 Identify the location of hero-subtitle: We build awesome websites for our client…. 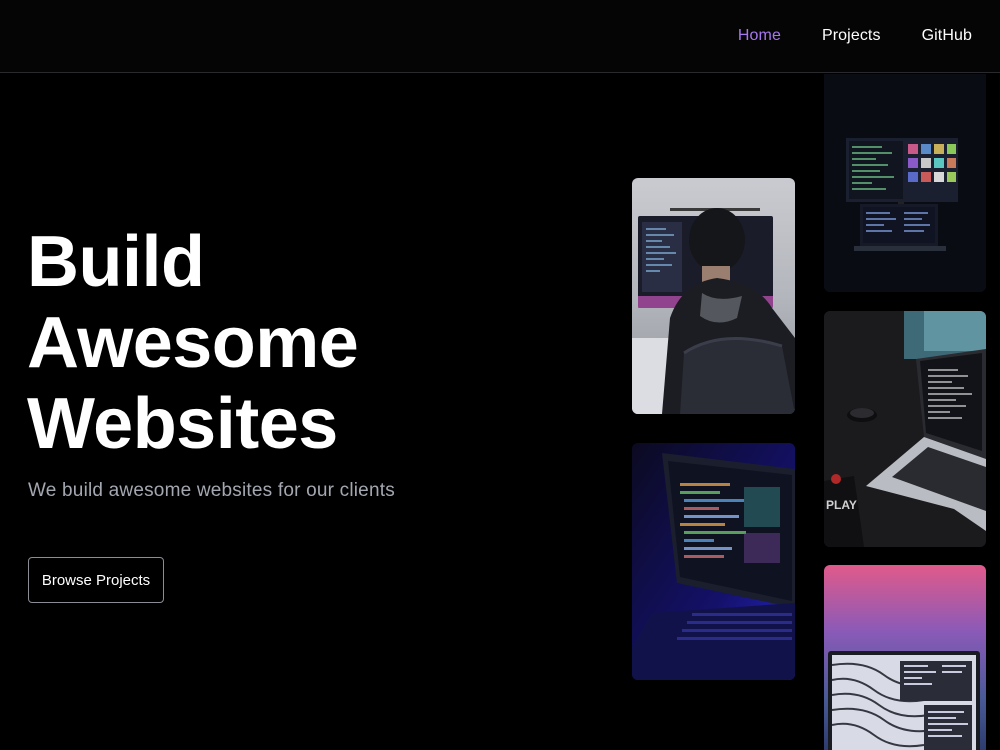
(211, 490).